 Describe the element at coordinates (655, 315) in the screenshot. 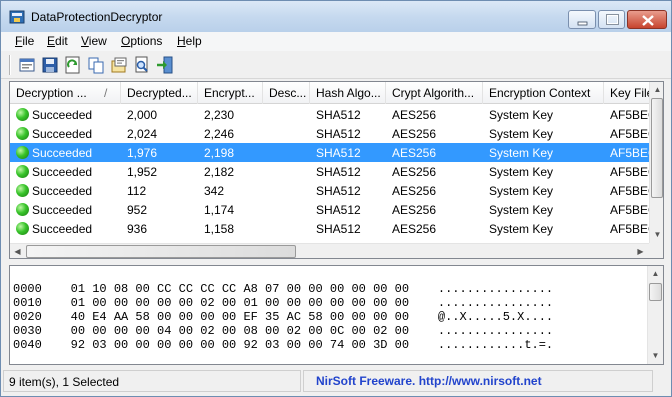

I see `hex-vertical-scrollbar: ▲ ▼` at that location.